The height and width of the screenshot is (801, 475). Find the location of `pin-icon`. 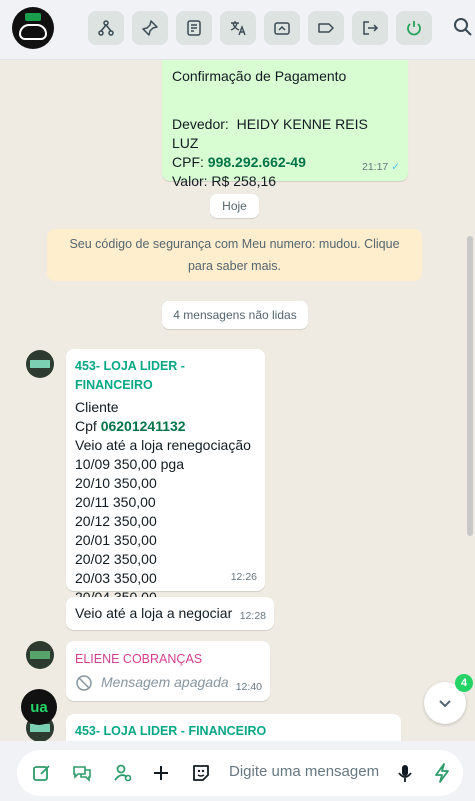

pin-icon is located at coordinates (150, 28).